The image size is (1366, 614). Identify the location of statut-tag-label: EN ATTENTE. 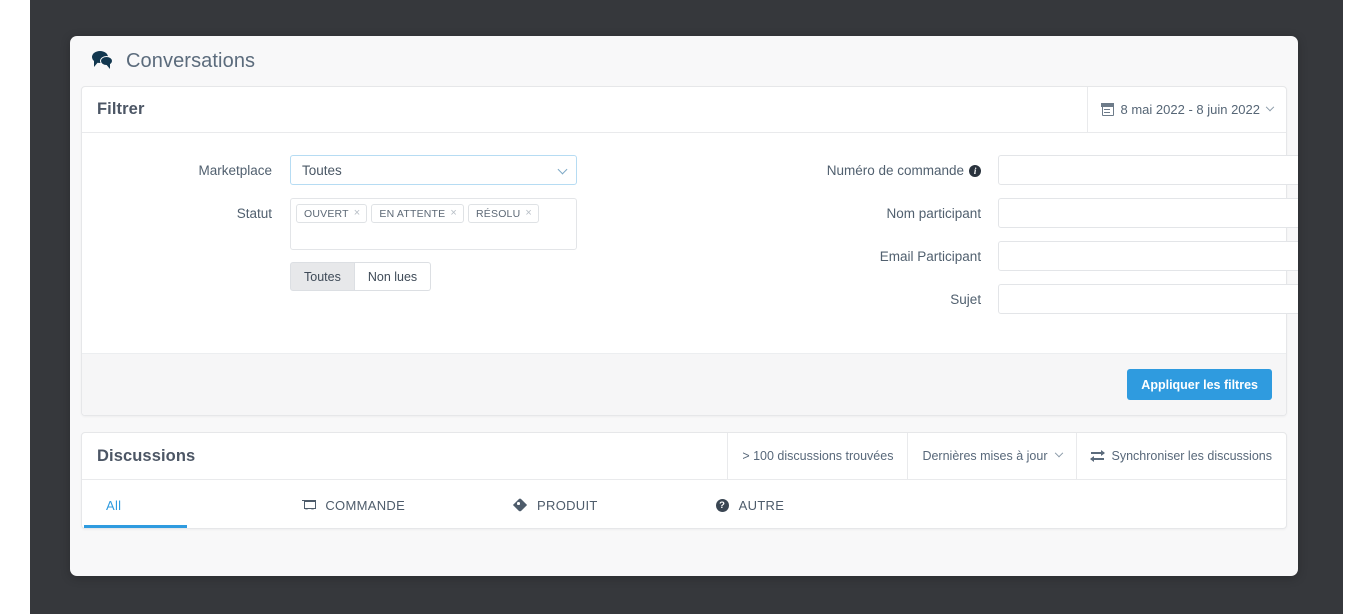
(412, 213).